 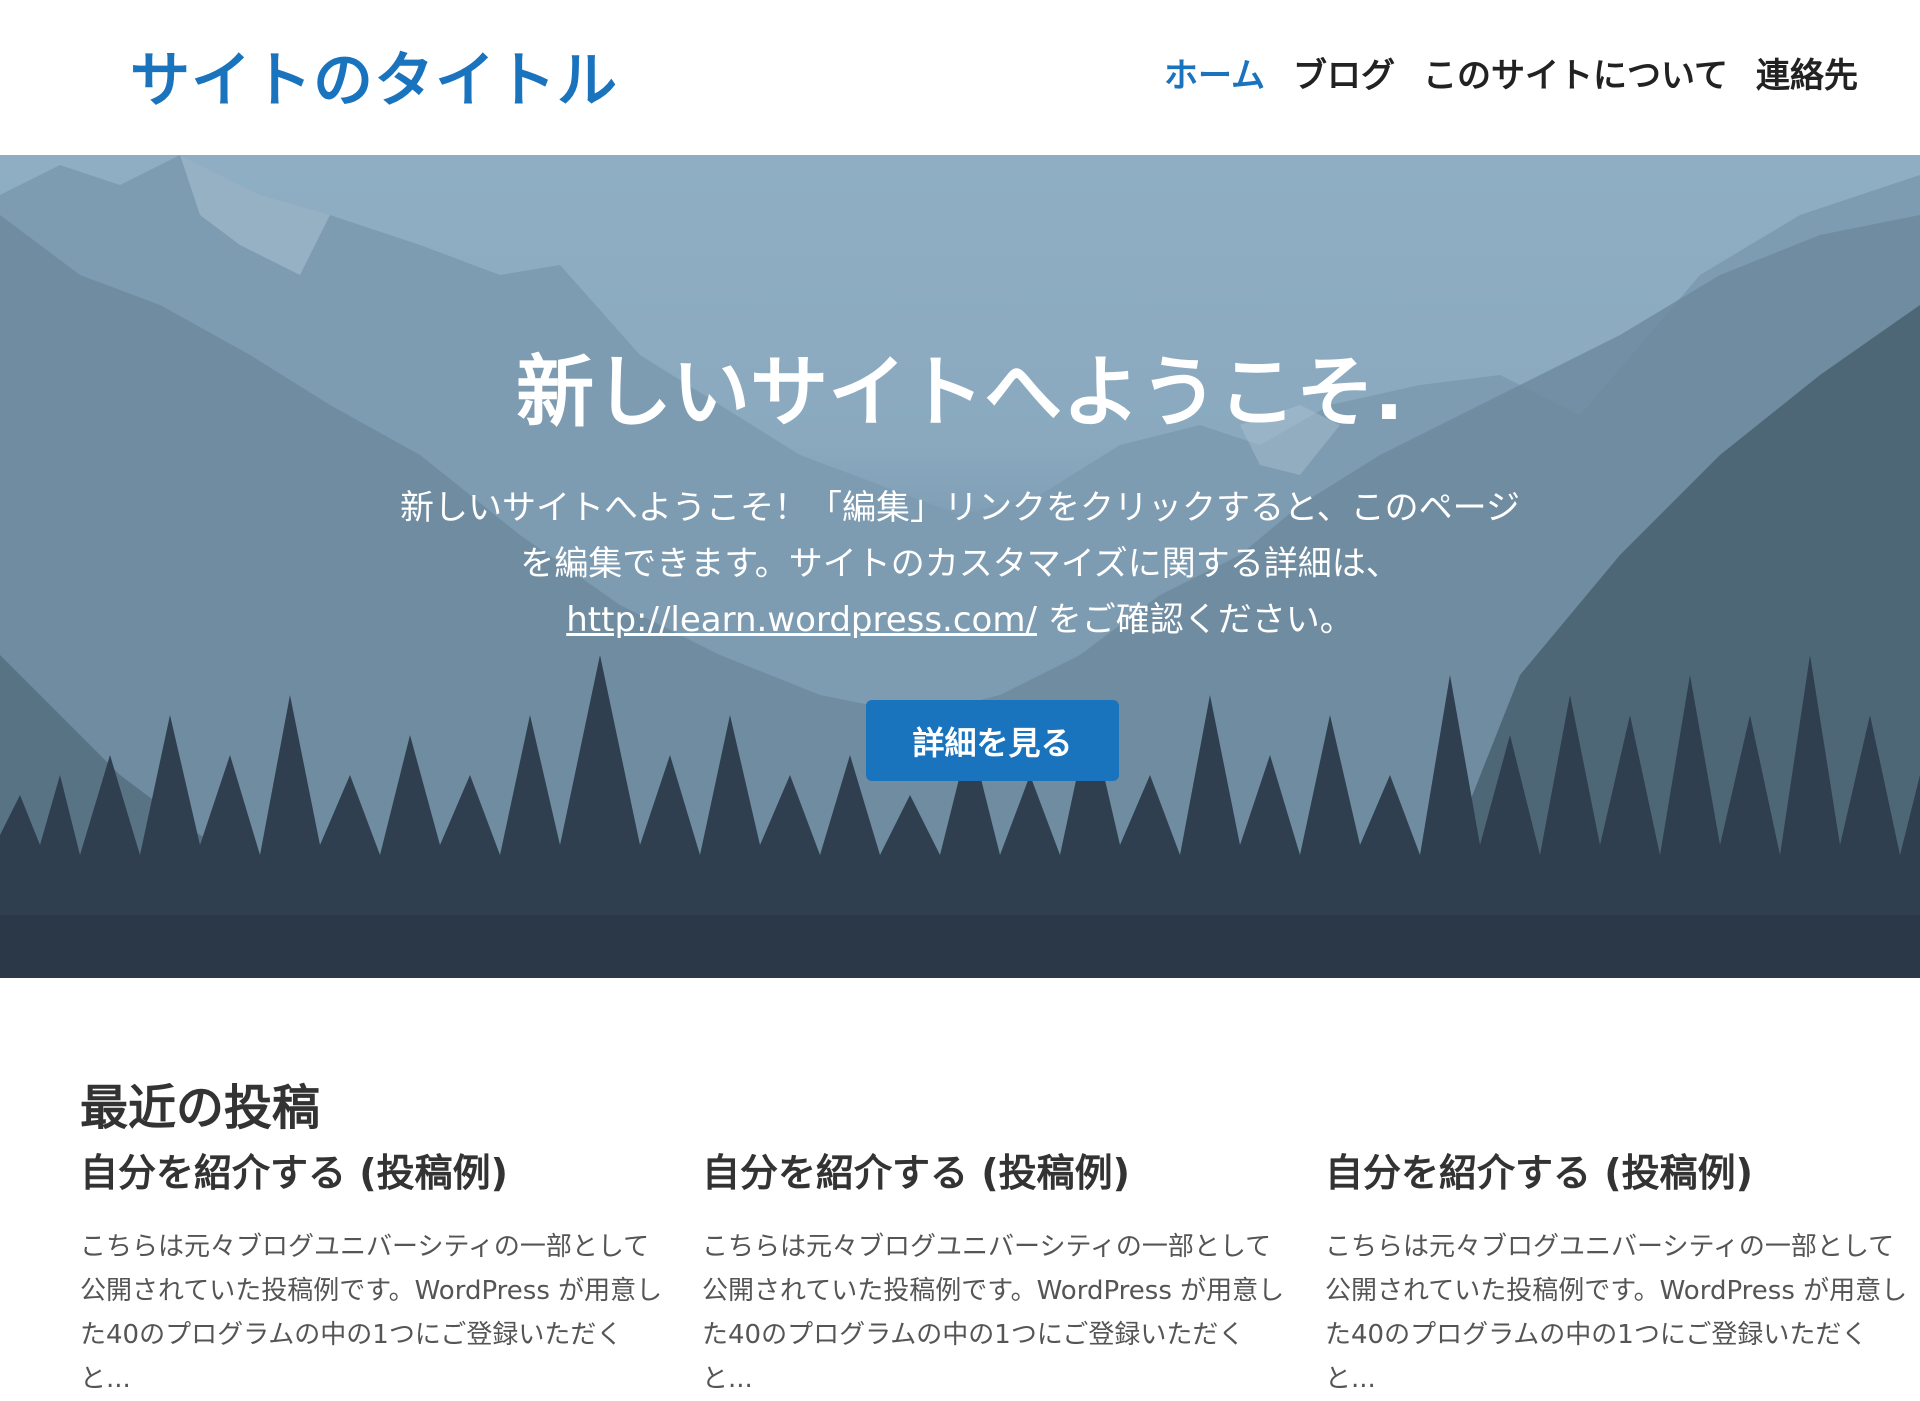 What do you see at coordinates (200, 1107) in the screenshot?
I see `recent-posts-heading: 最近の投稿` at bounding box center [200, 1107].